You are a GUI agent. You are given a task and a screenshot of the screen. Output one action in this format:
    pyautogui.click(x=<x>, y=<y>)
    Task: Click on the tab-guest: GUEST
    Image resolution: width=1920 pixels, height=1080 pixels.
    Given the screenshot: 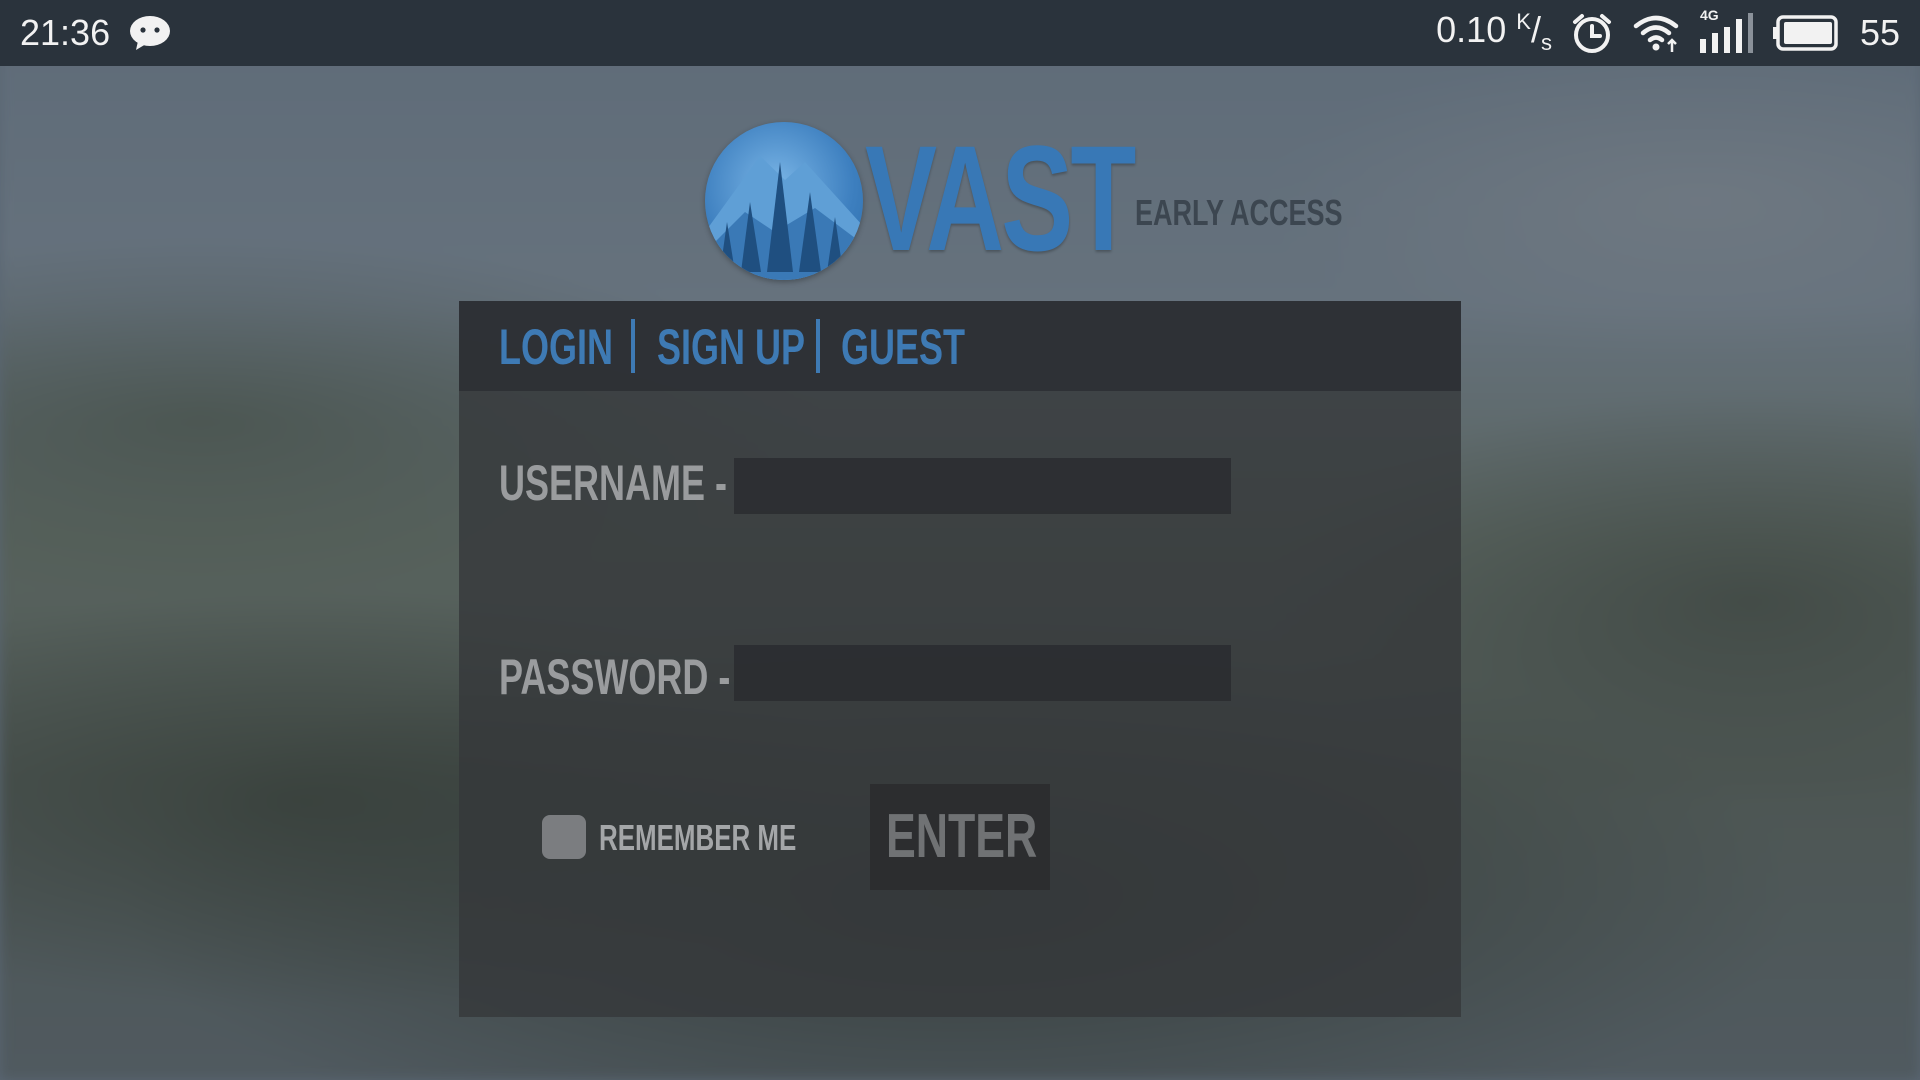 What is the action you would take?
    pyautogui.click(x=903, y=347)
    